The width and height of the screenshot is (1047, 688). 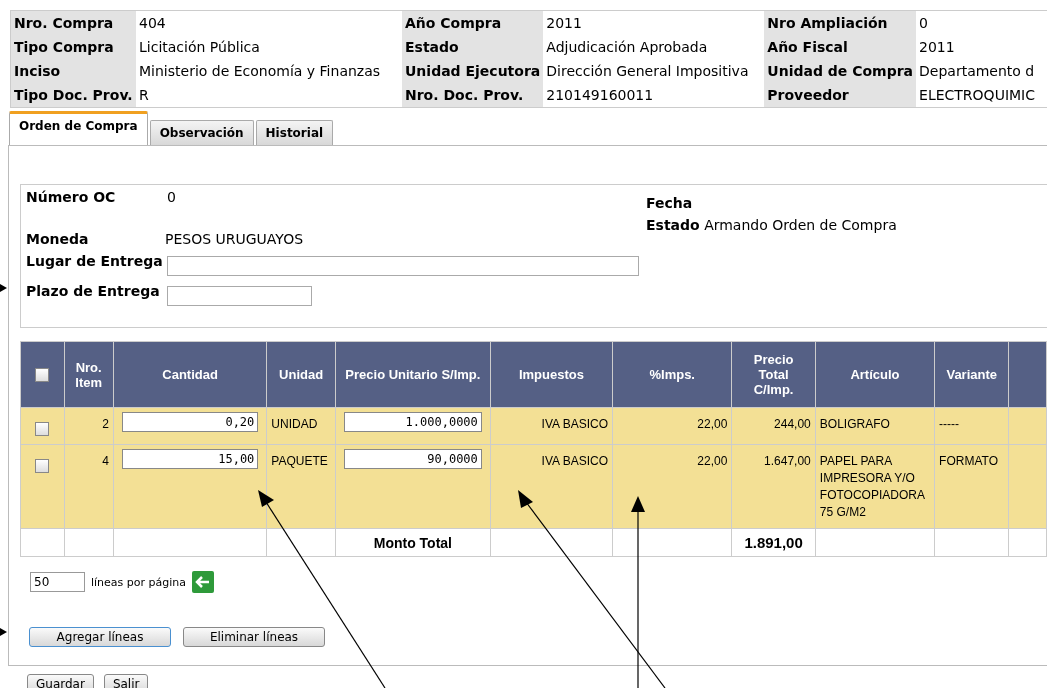 What do you see at coordinates (971, 426) in the screenshot?
I see `table-cell: -----` at bounding box center [971, 426].